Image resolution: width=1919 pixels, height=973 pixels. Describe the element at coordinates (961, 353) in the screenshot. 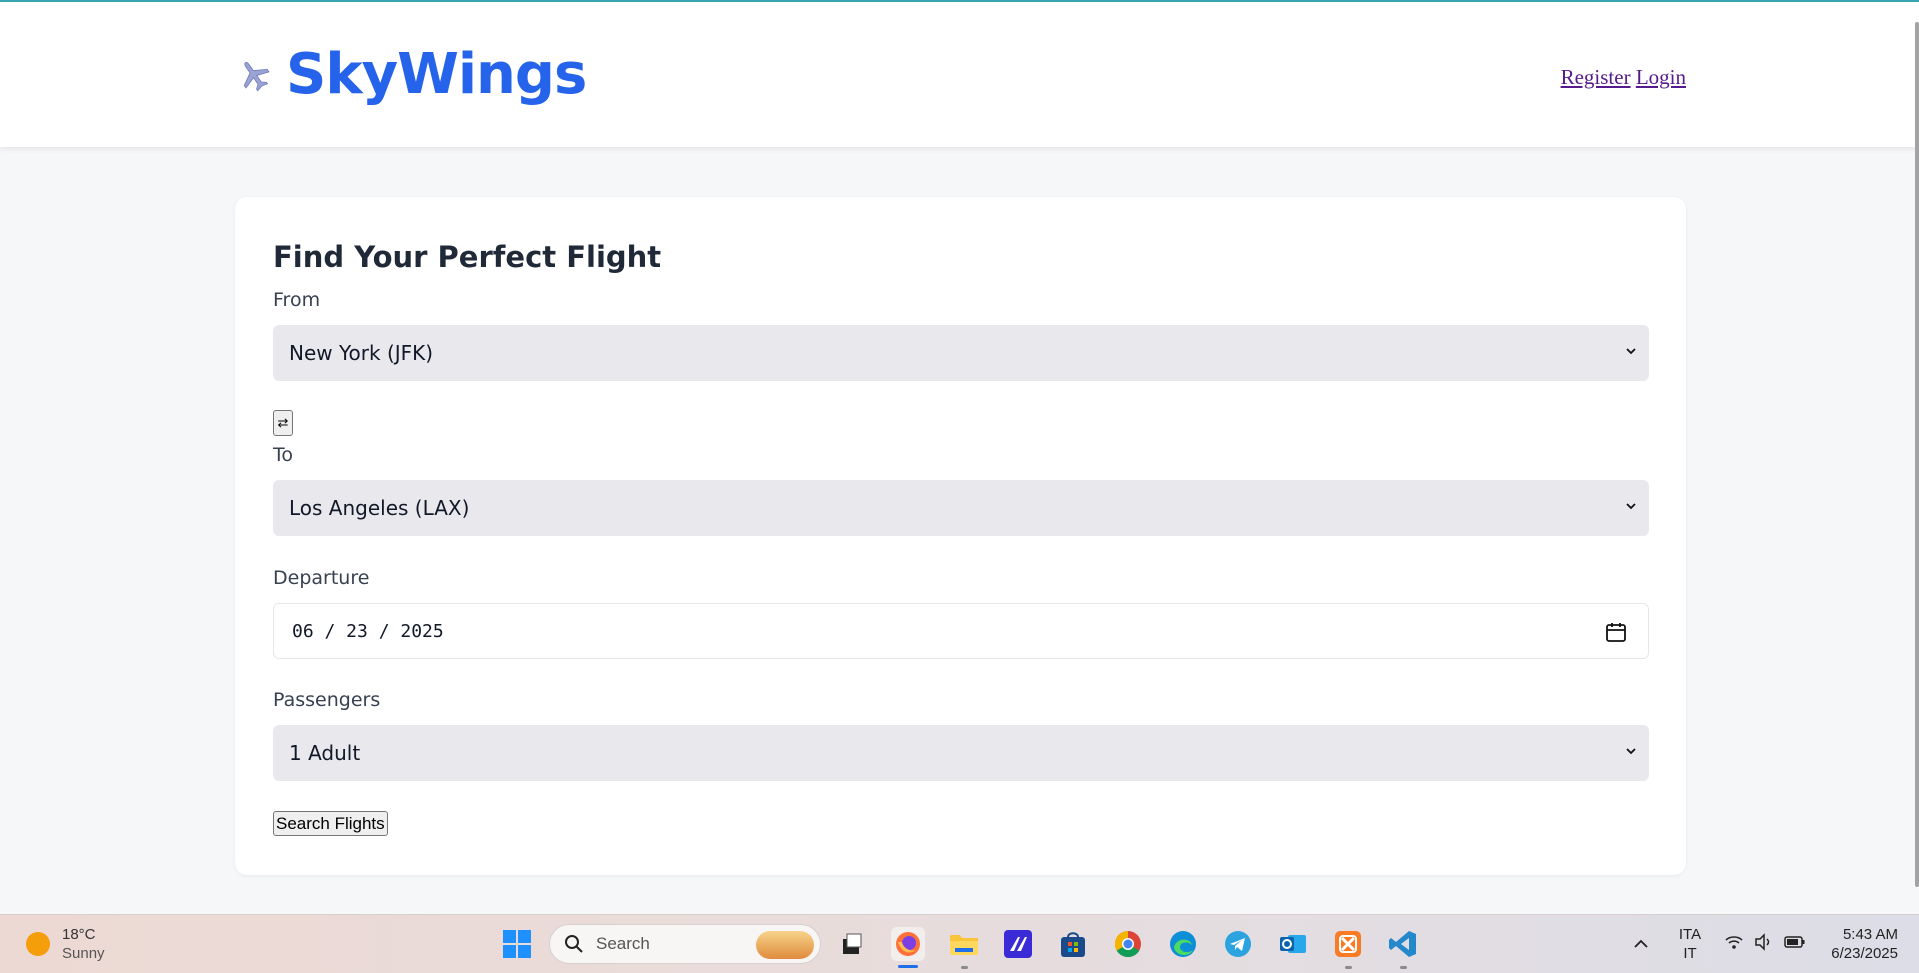

I see `from-select: New York (JFK)` at that location.